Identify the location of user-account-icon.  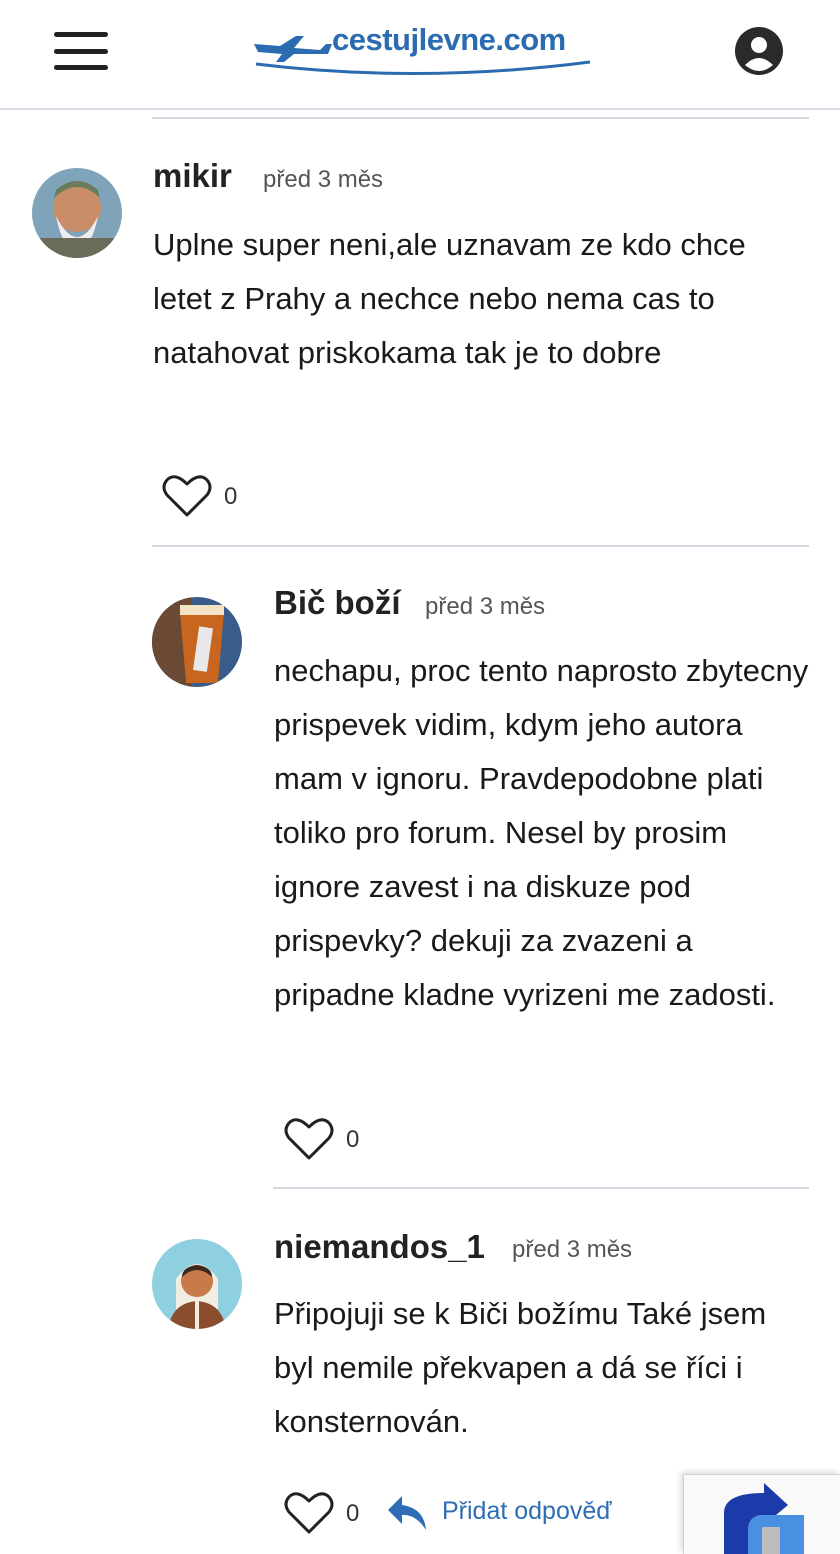
(759, 51).